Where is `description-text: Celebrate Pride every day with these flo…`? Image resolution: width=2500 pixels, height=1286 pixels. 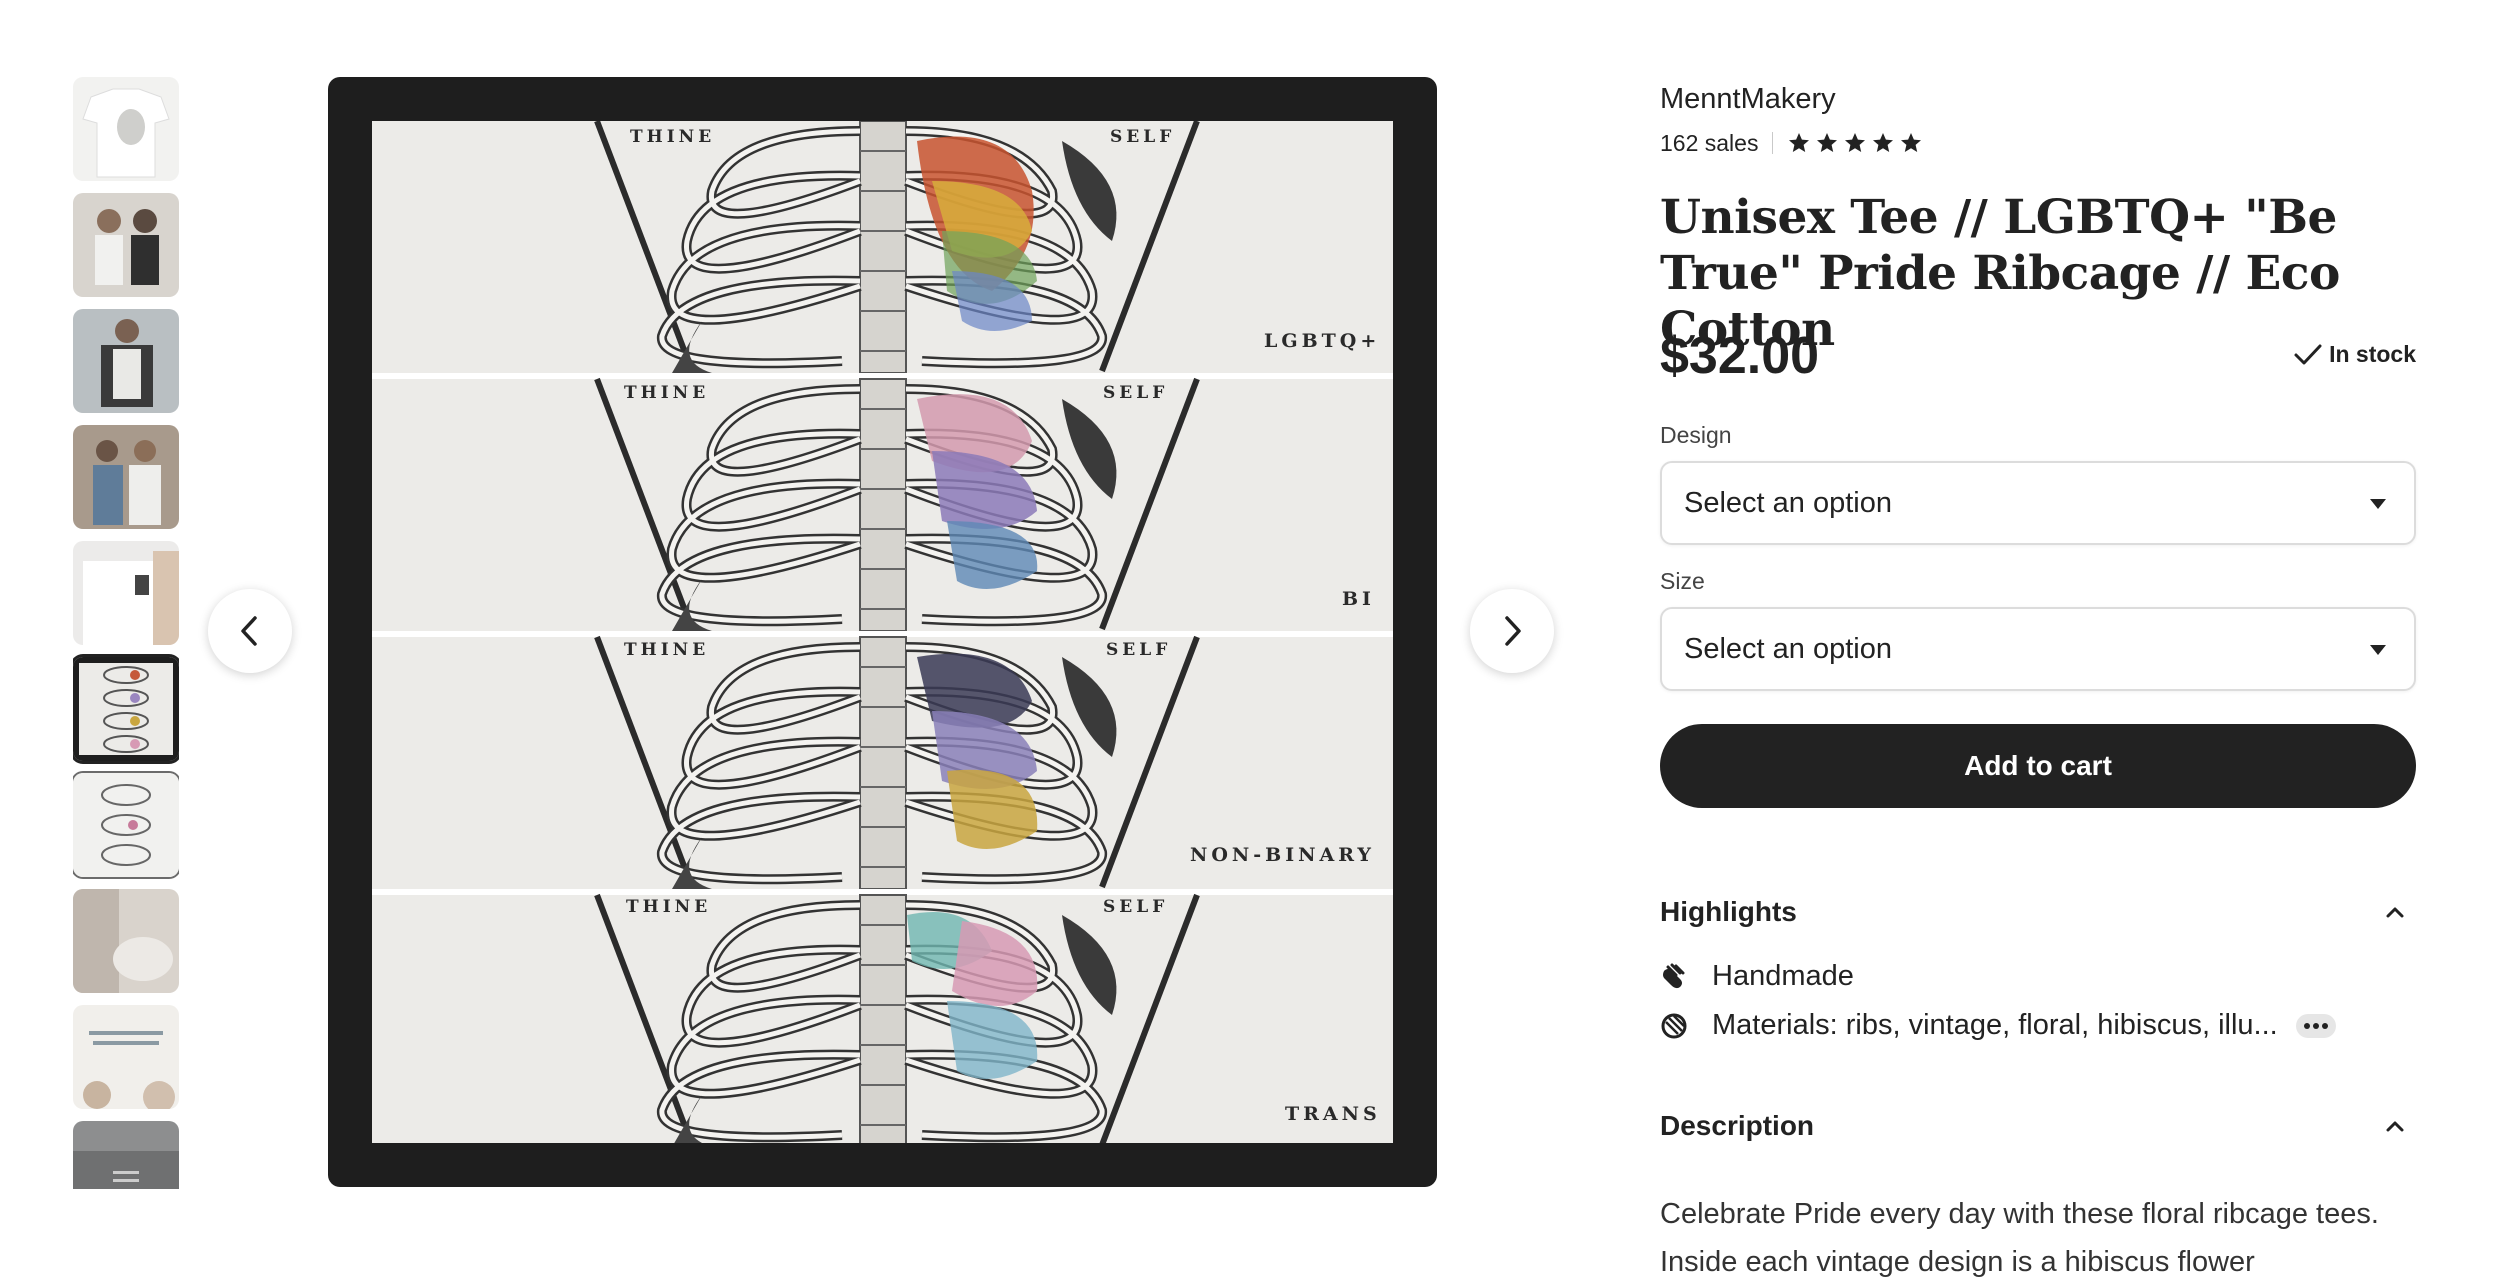
description-text: Celebrate Pride every day with these flo… is located at coordinates (2019, 1238).